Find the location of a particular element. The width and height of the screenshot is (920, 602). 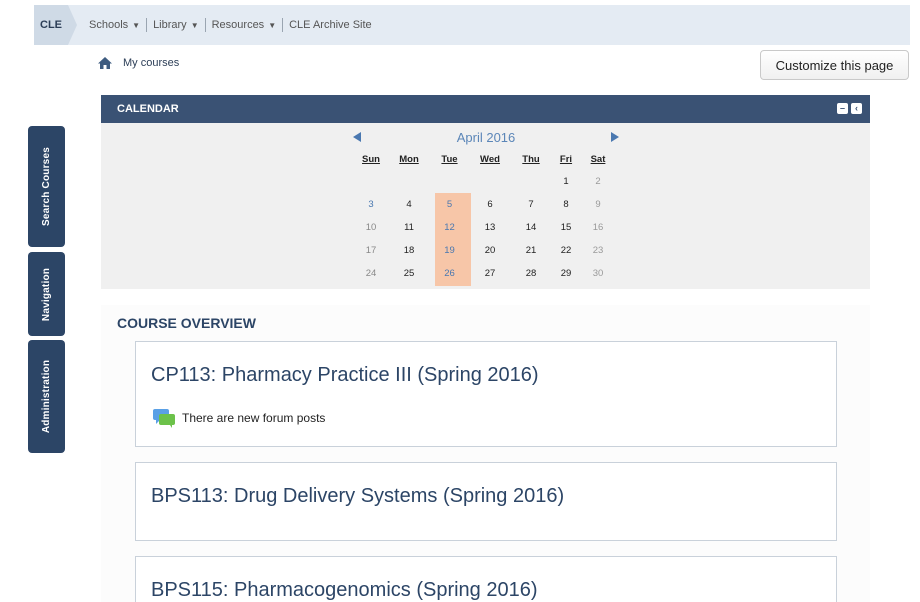

customize-page-button: Customize this page is located at coordinates (834, 65).